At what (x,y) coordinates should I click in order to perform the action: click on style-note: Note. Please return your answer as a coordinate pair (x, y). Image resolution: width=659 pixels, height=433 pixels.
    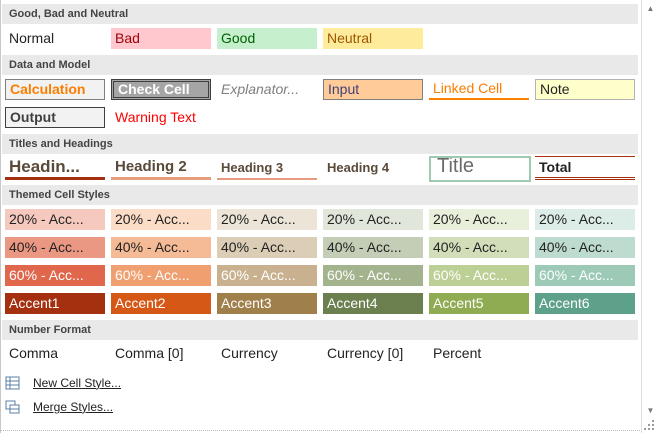
    Looking at the image, I should click on (585, 89).